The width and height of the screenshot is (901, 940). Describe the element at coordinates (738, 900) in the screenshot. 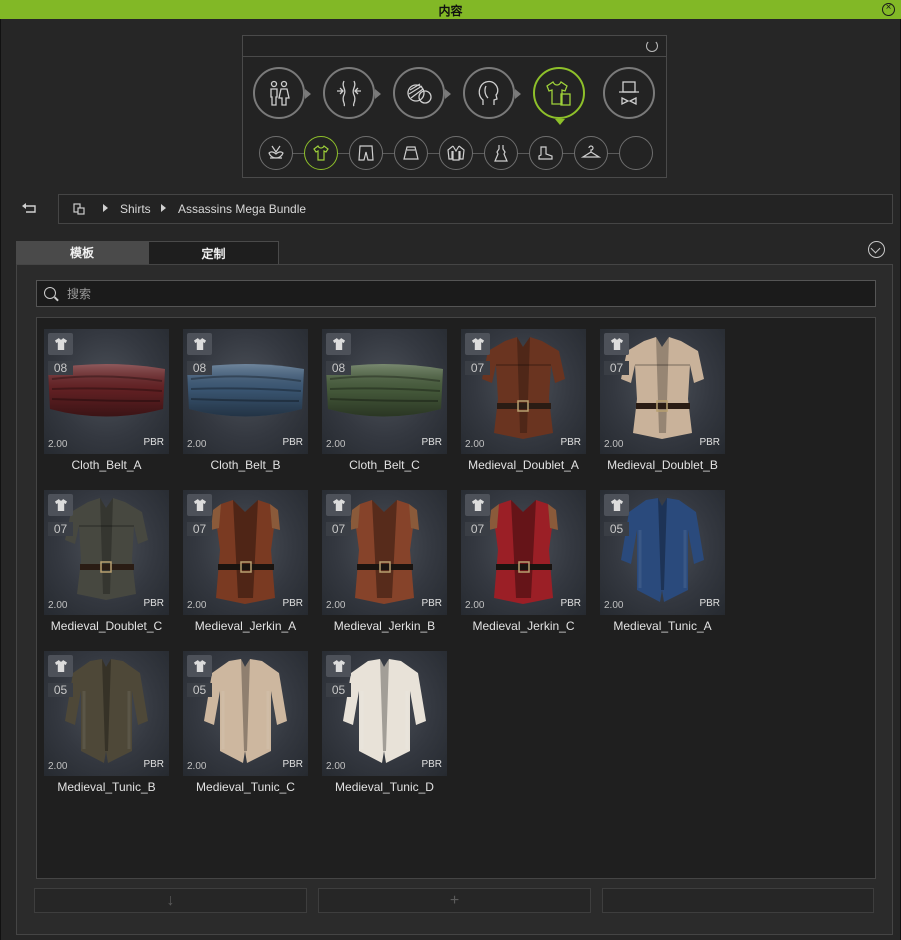

I see `delete-button` at that location.